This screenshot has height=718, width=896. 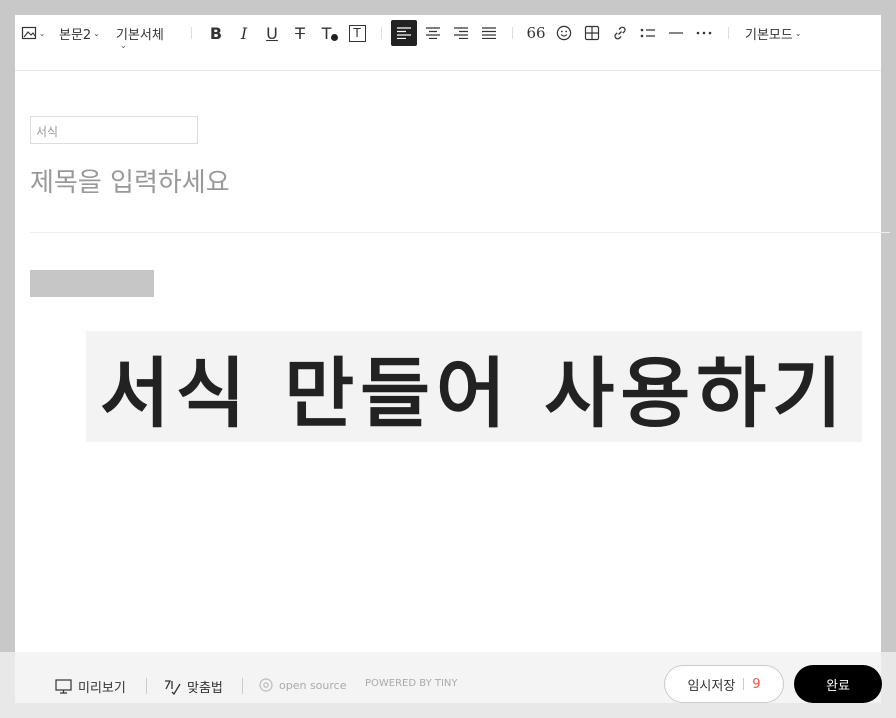 I want to click on underline-icon: U, so click(x=272, y=33).